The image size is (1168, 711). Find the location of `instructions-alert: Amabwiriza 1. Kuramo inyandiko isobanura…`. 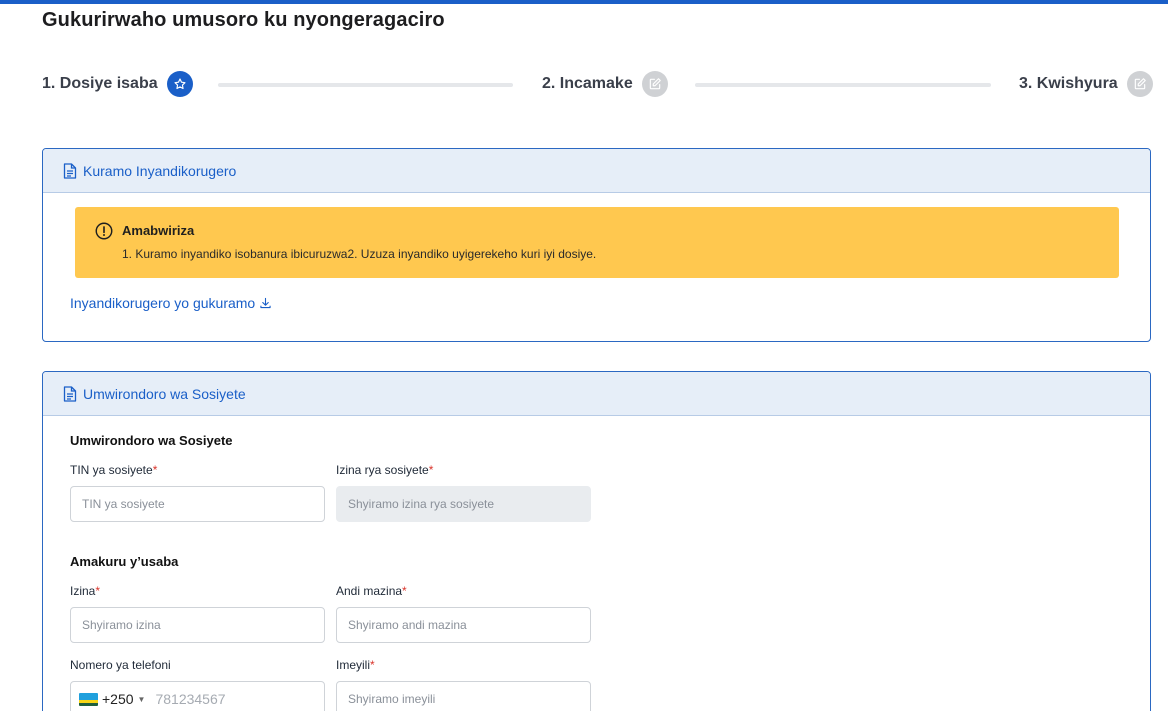

instructions-alert: Amabwiriza 1. Kuramo inyandiko isobanura… is located at coordinates (597, 242).